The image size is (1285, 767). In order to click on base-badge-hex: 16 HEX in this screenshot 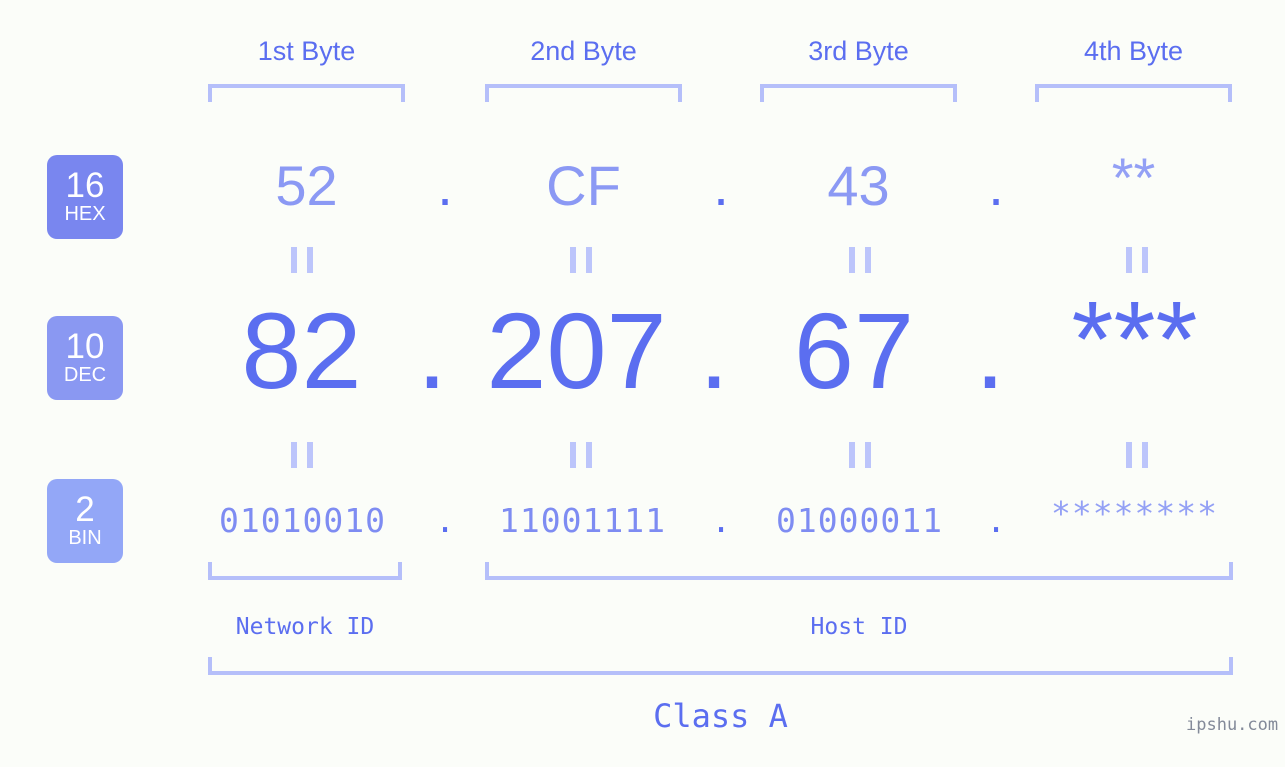, I will do `click(85, 197)`.